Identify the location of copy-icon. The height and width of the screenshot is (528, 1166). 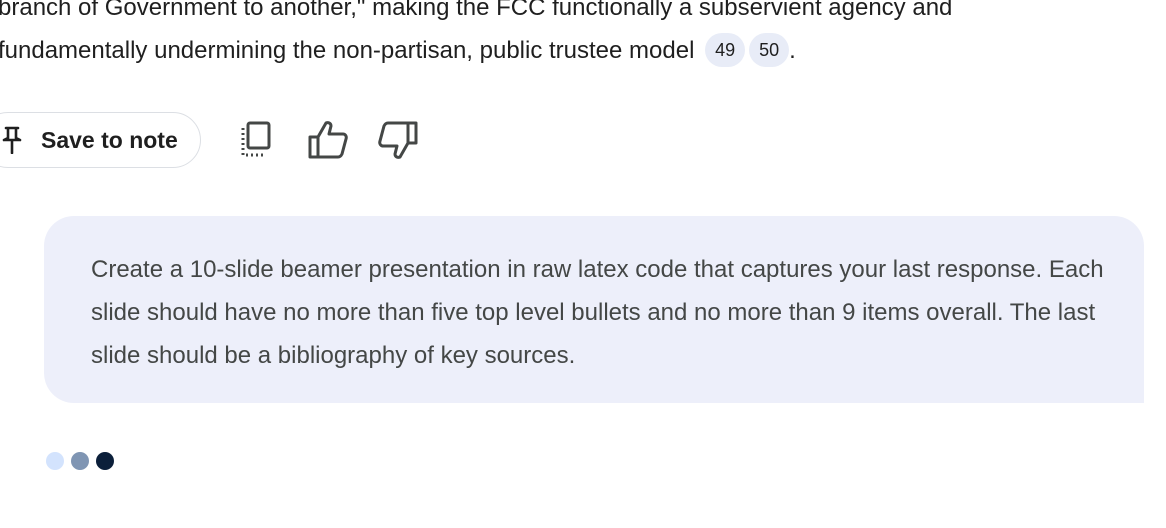
(256, 139).